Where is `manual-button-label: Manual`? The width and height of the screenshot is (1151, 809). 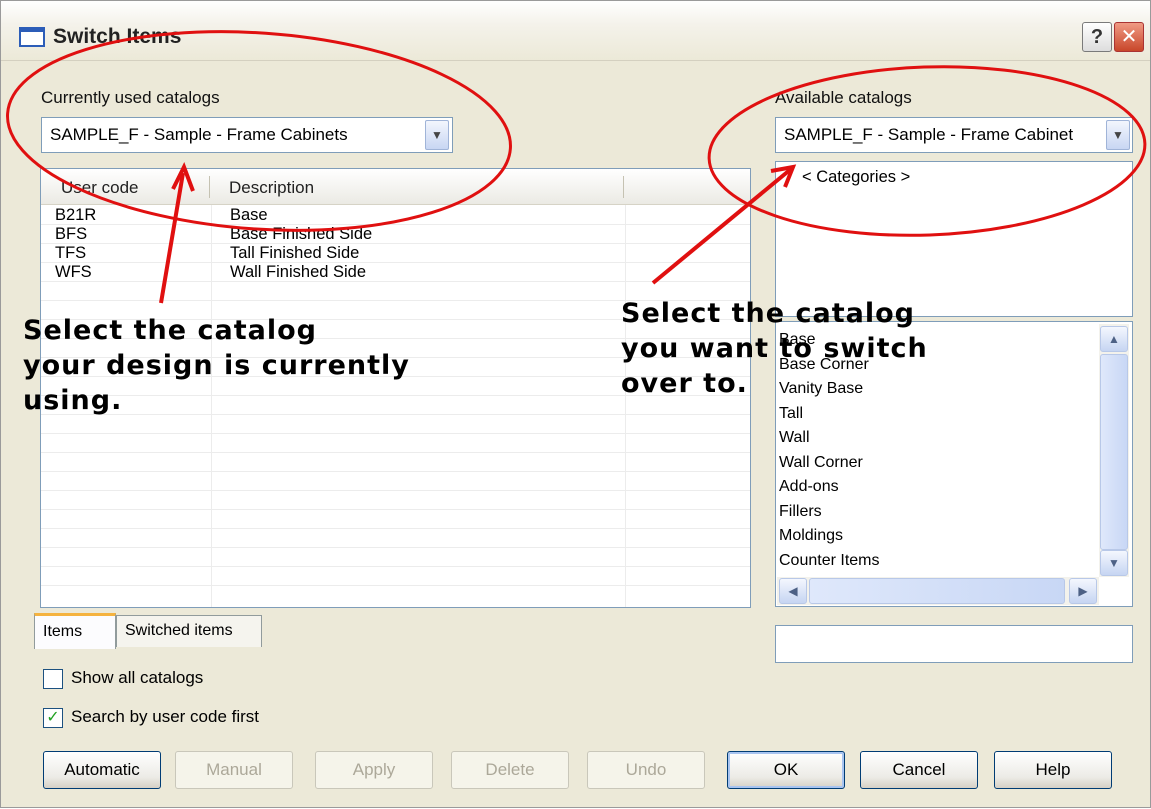
manual-button-label: Manual is located at coordinates (234, 769).